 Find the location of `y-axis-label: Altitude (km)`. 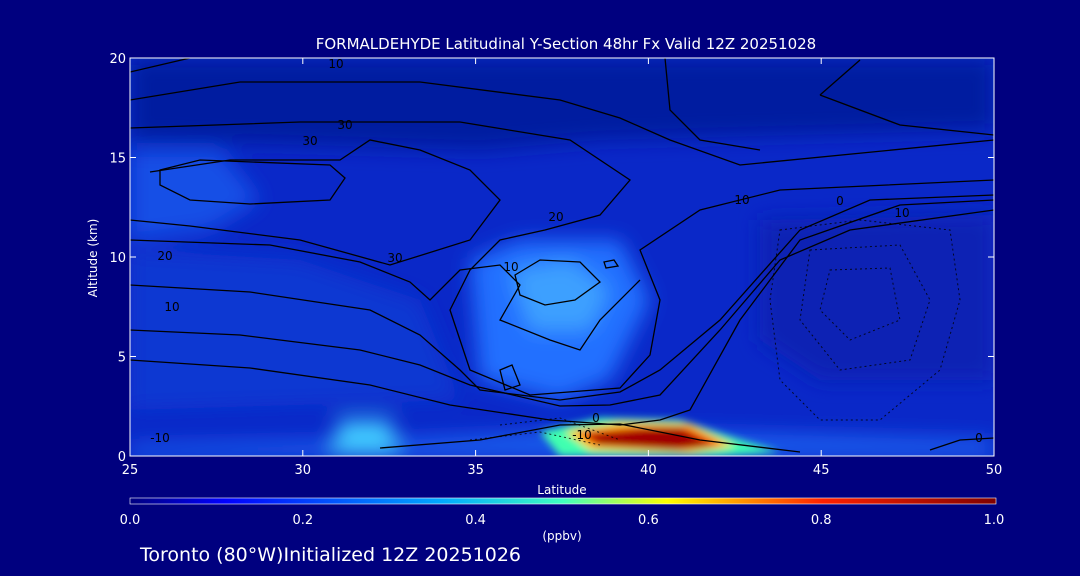

y-axis-label: Altitude (km) is located at coordinates (93, 258).